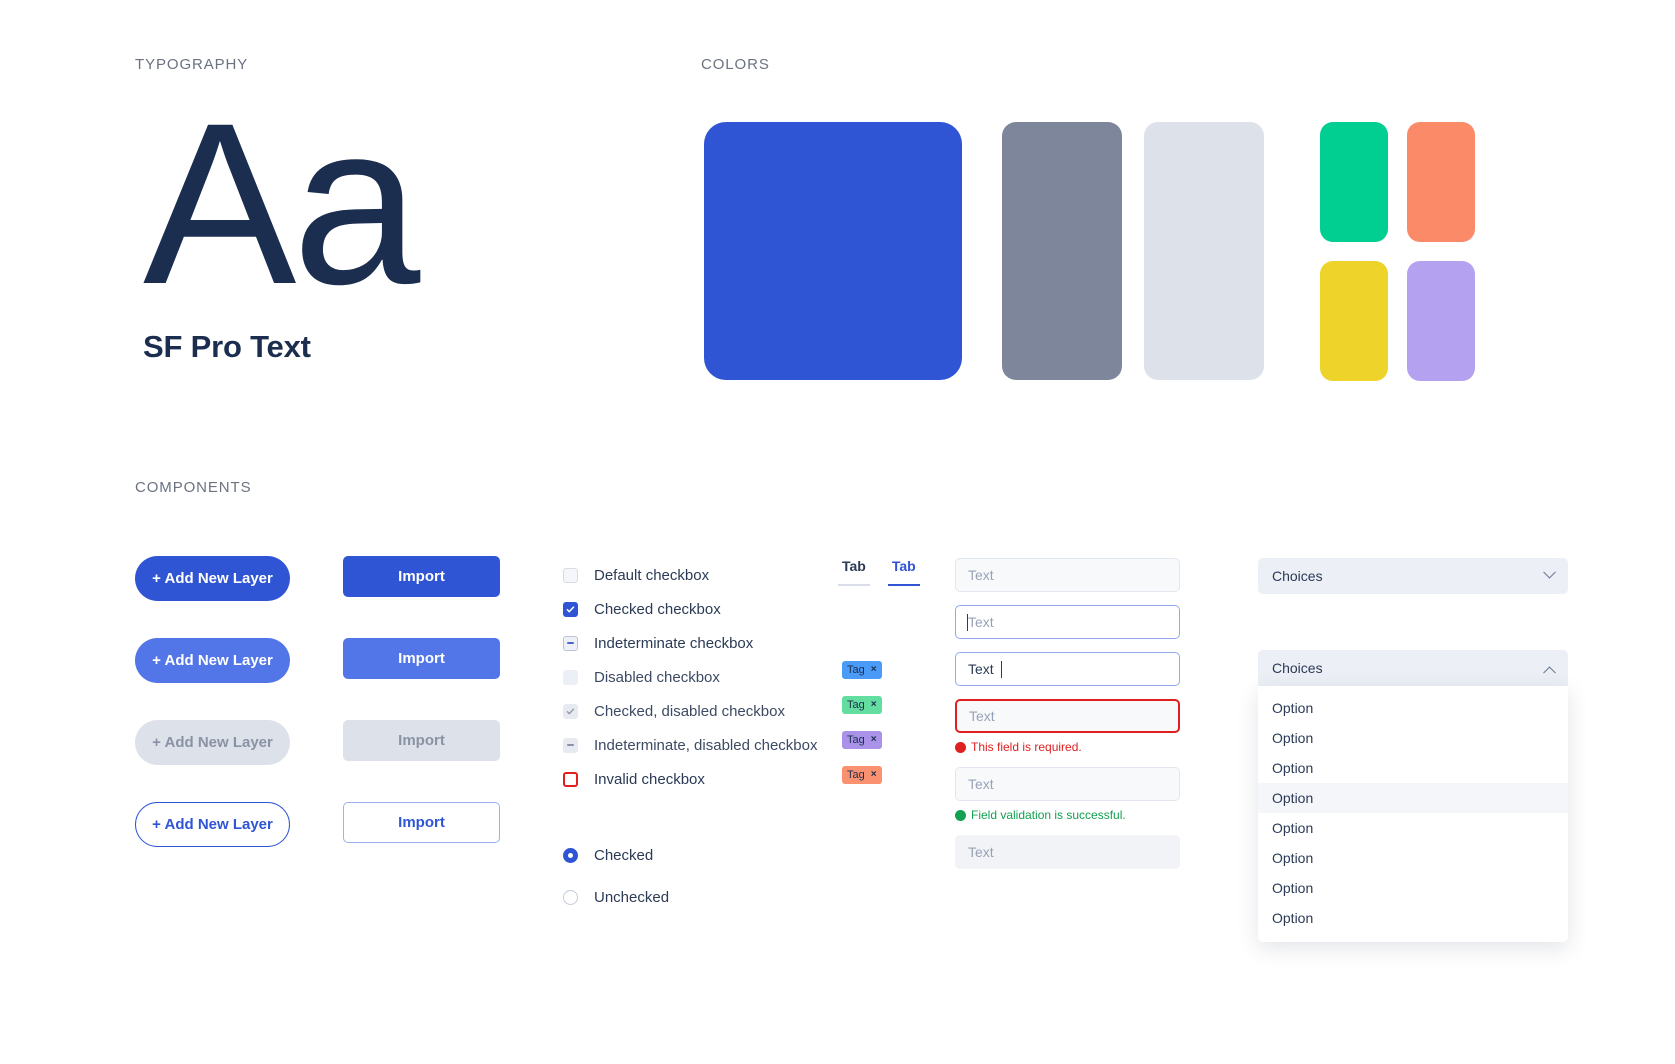  What do you see at coordinates (1048, 815) in the screenshot?
I see `success-message-text: Field validation is successful.` at bounding box center [1048, 815].